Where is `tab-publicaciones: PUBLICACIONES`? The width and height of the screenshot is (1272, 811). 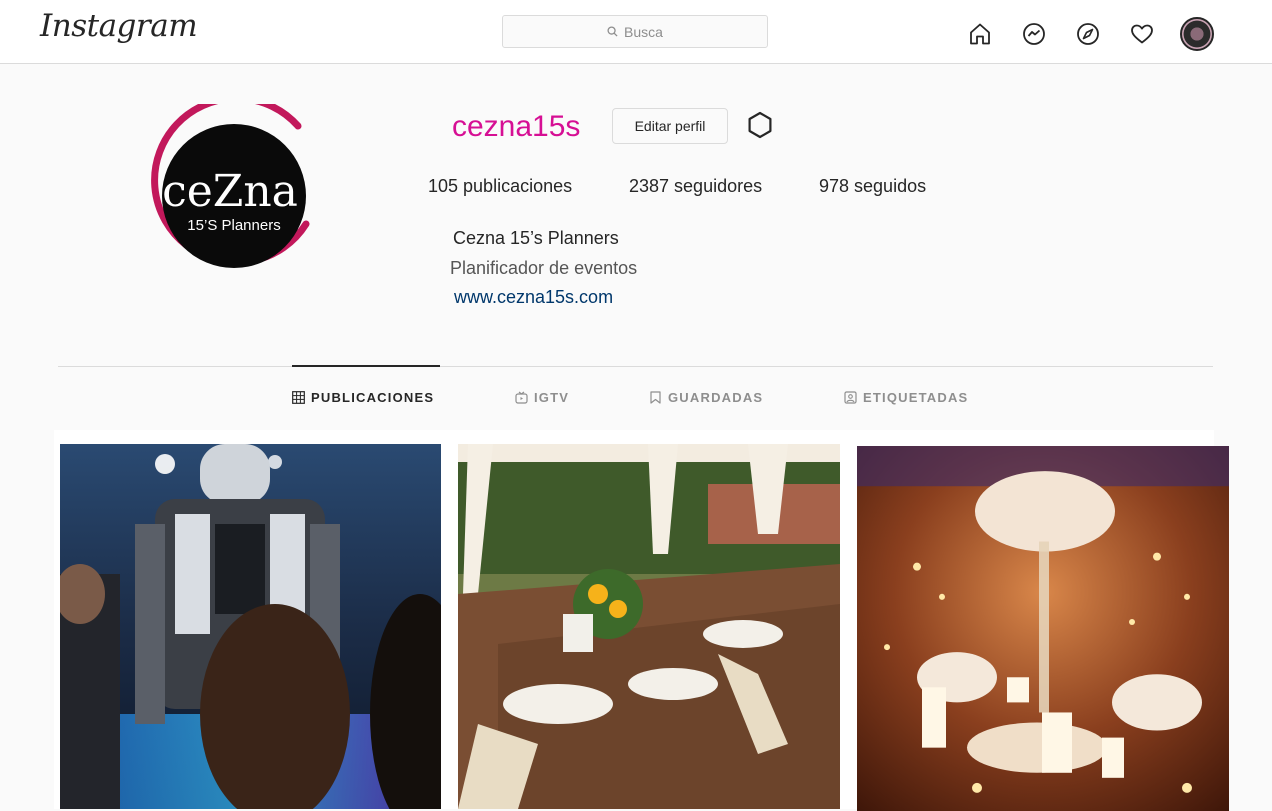 tab-publicaciones: PUBLICACIONES is located at coordinates (363, 397).